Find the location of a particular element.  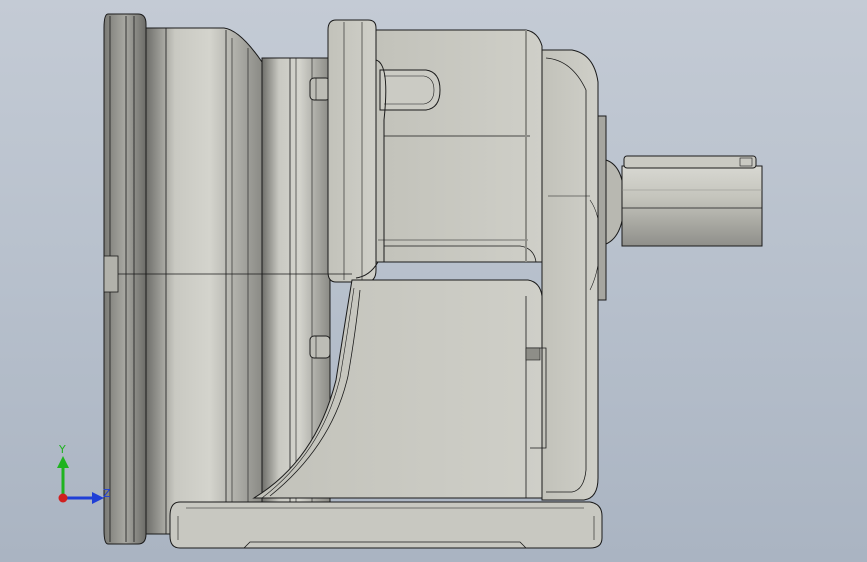

gearbox-housing is located at coordinates (459, 146).